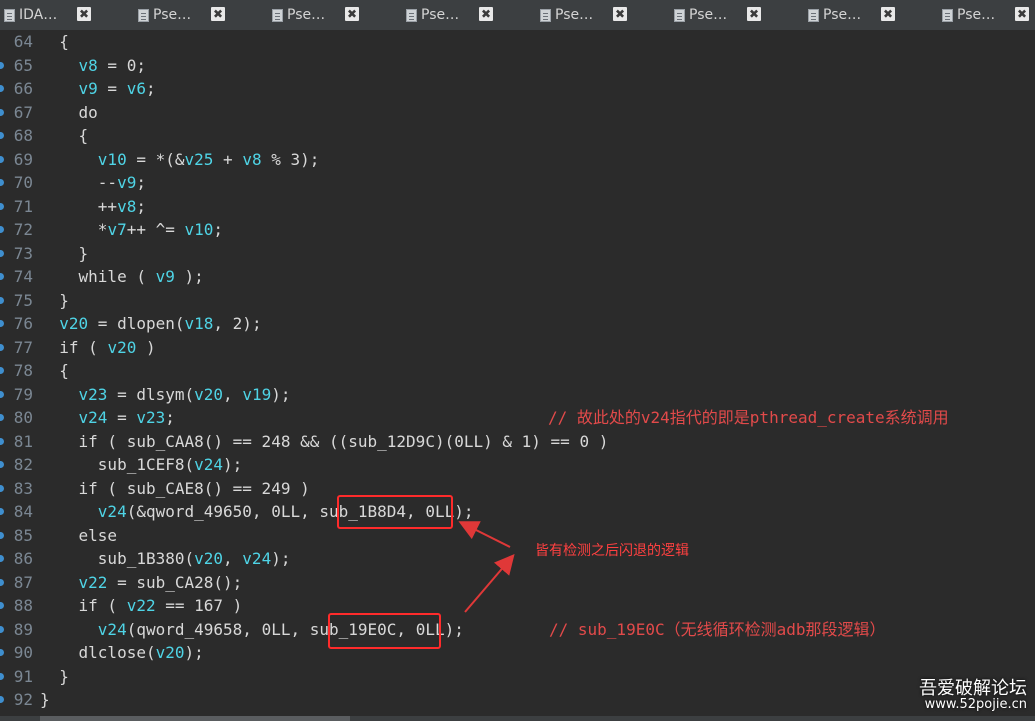 This screenshot has width=1035, height=721. Describe the element at coordinates (201, 15) in the screenshot. I see `tab-2: Pse… ✖` at that location.